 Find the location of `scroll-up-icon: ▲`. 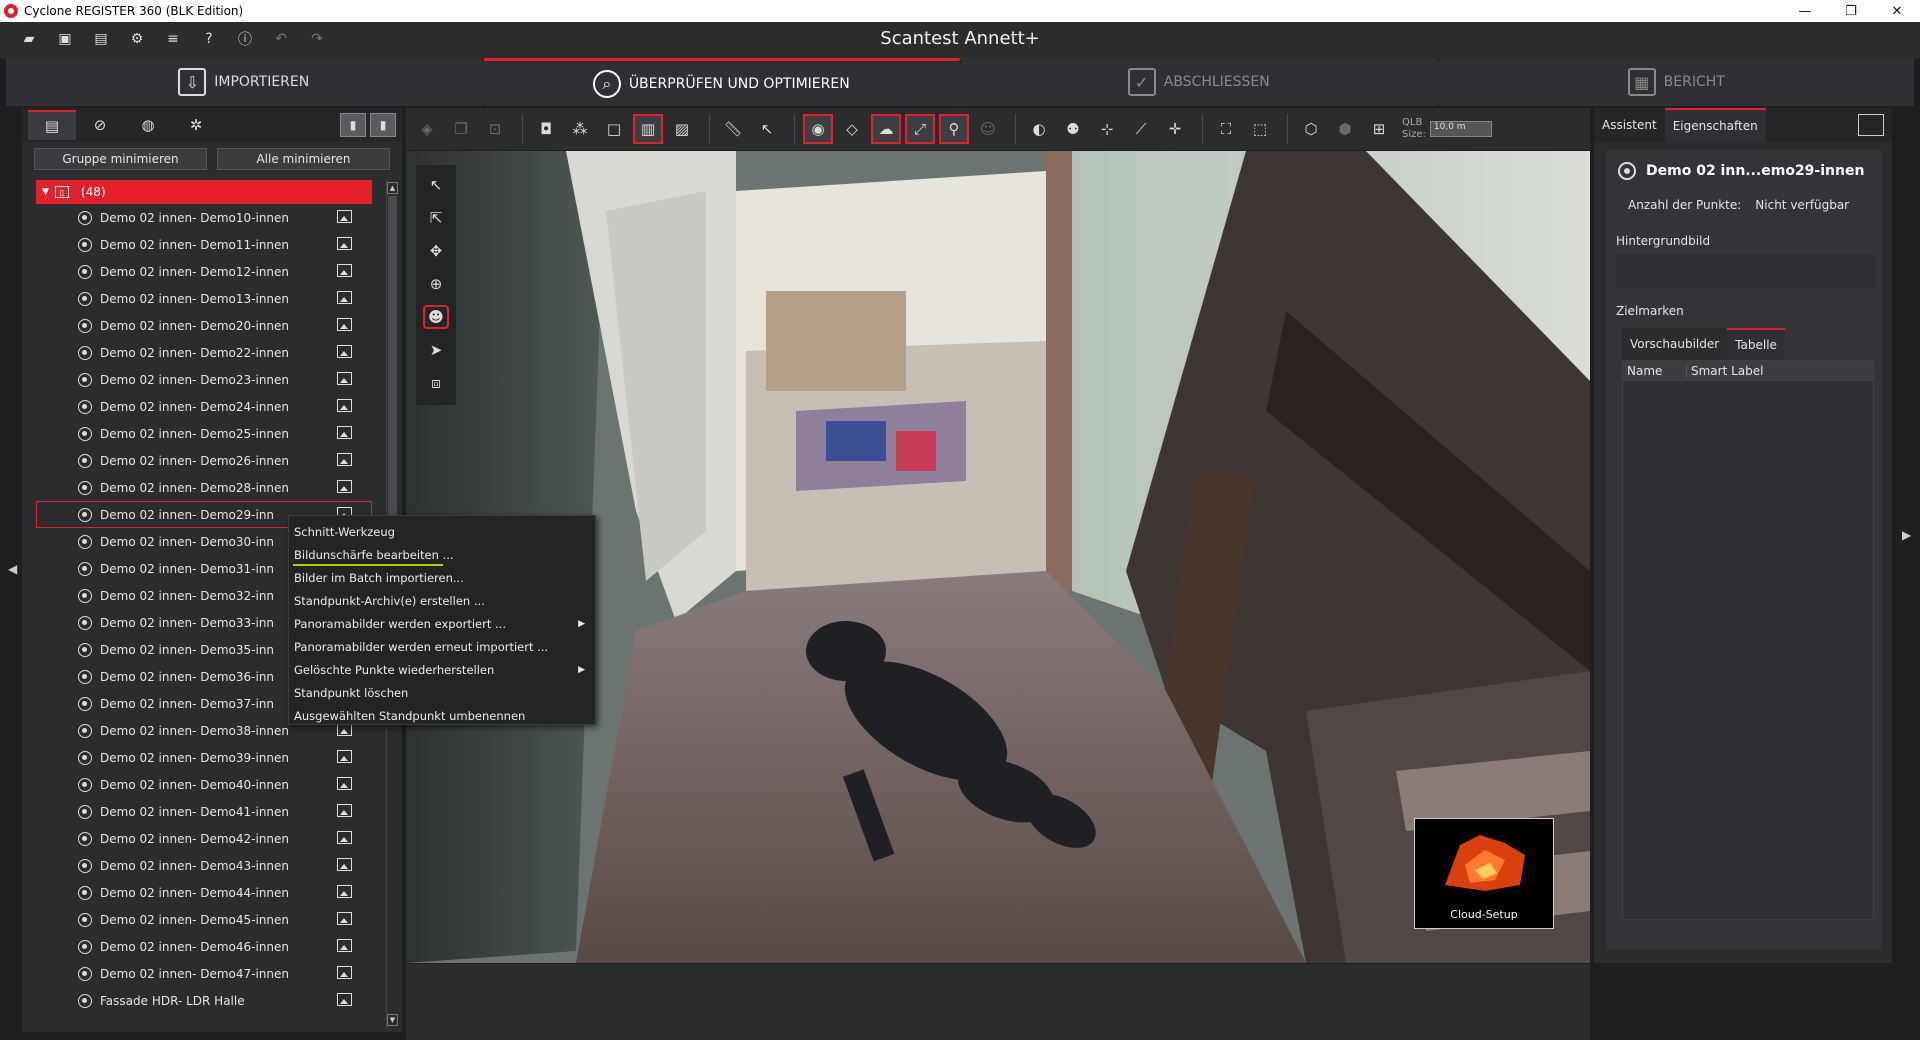

scroll-up-icon: ▲ is located at coordinates (392, 188).